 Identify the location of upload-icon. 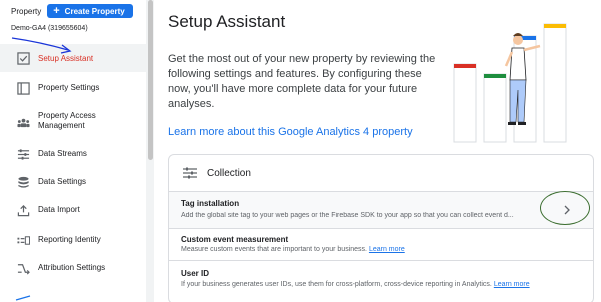
(23, 211).